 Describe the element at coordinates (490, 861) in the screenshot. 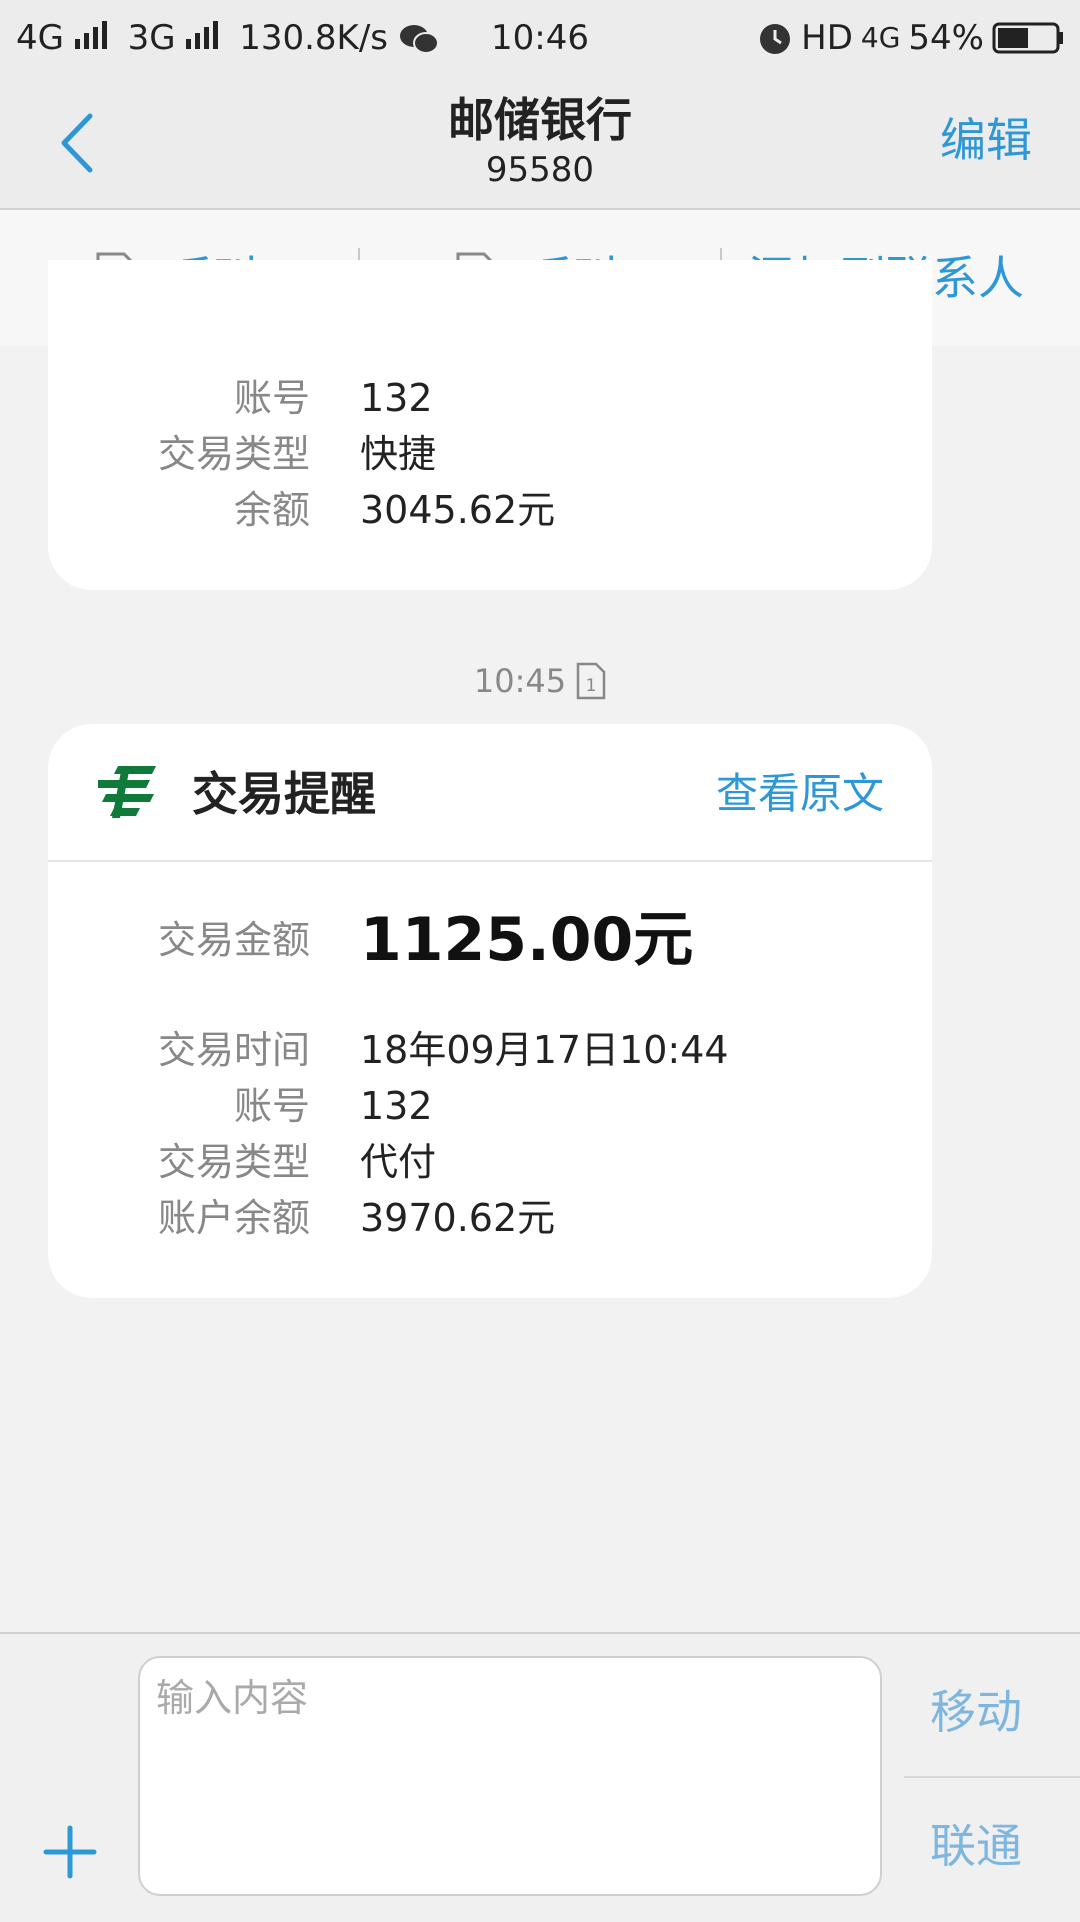

I see `card-divider` at that location.